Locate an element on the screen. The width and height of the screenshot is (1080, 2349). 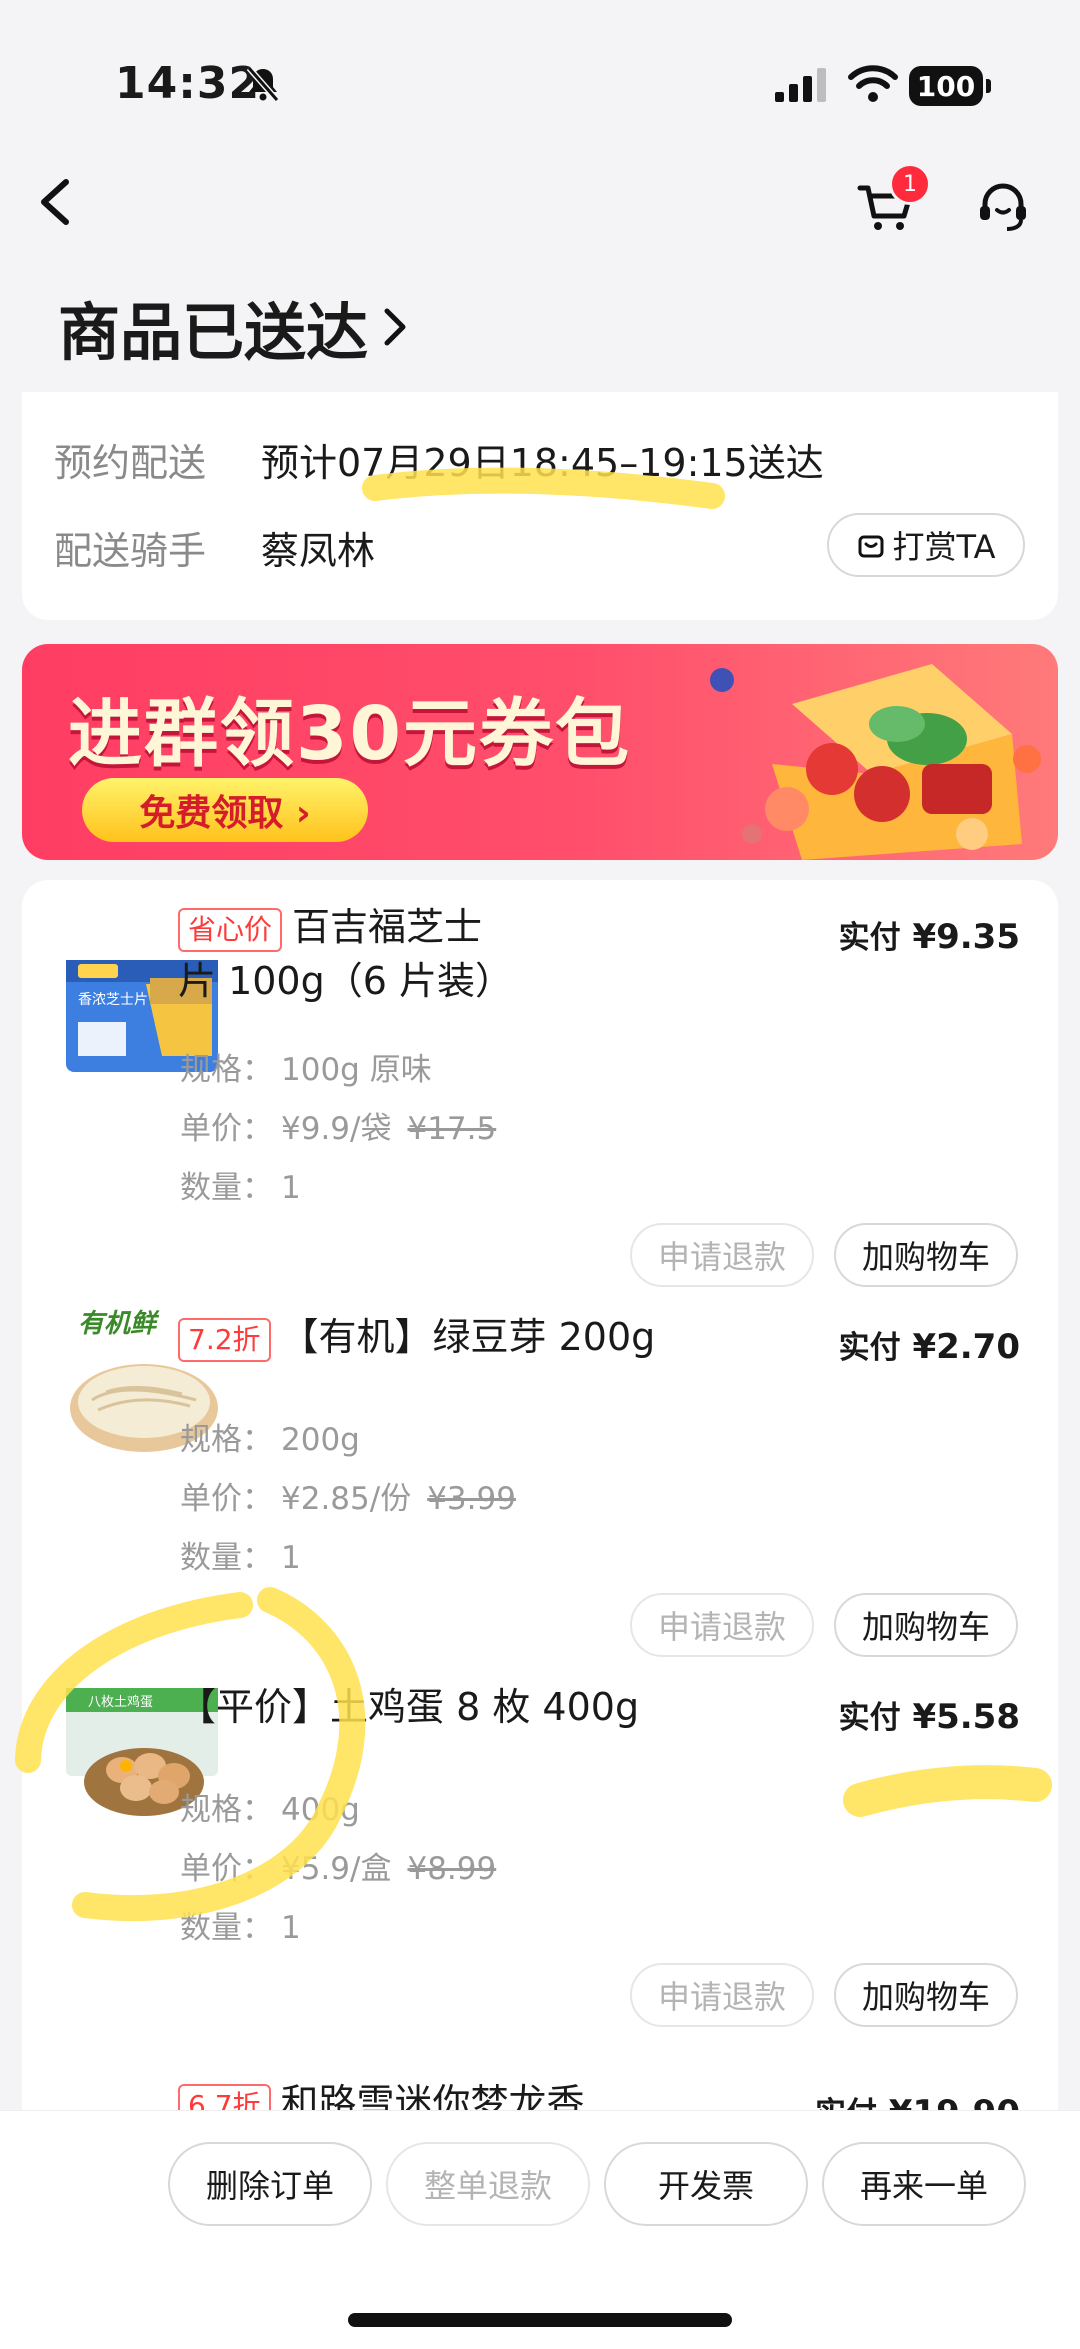
rider-label: 配送骑手 is located at coordinates (130, 551).